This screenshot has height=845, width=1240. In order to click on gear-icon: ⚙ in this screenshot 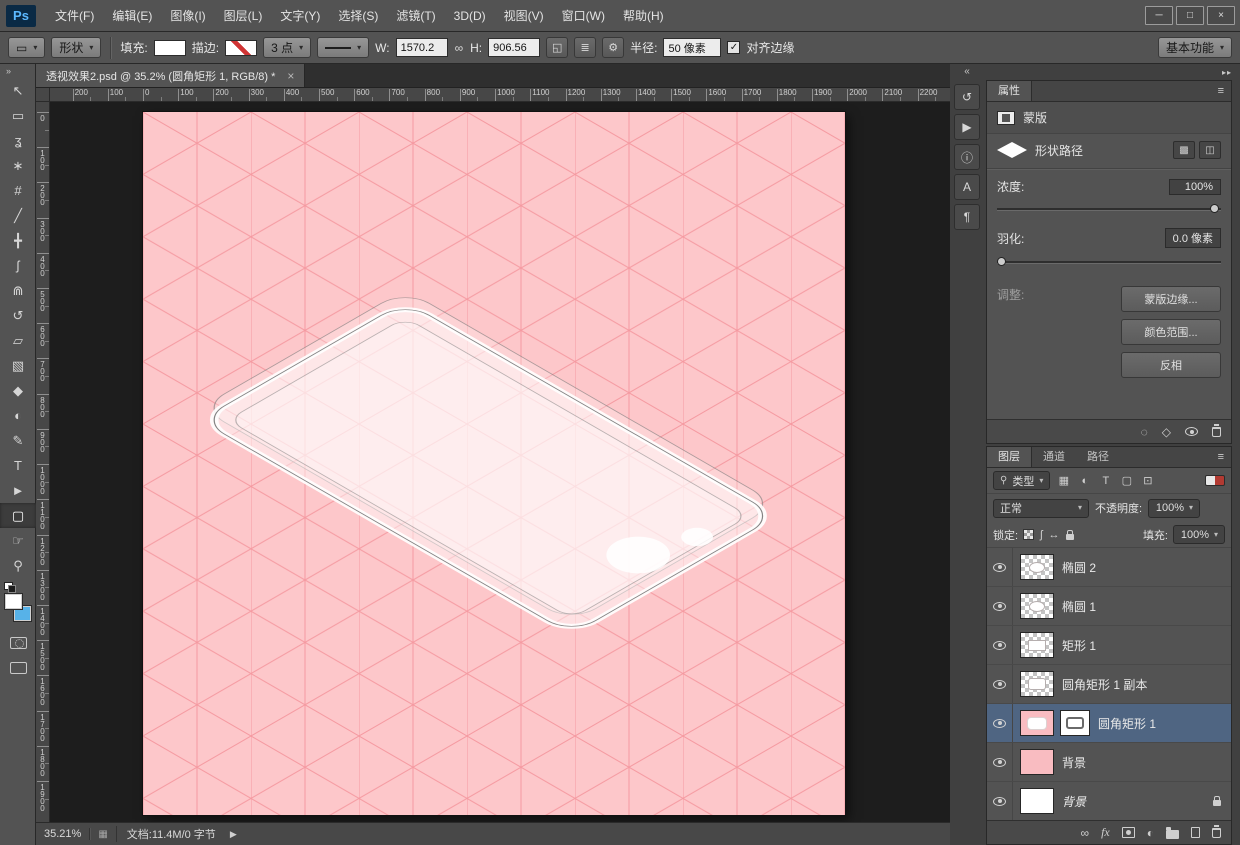, I will do `click(613, 47)`.